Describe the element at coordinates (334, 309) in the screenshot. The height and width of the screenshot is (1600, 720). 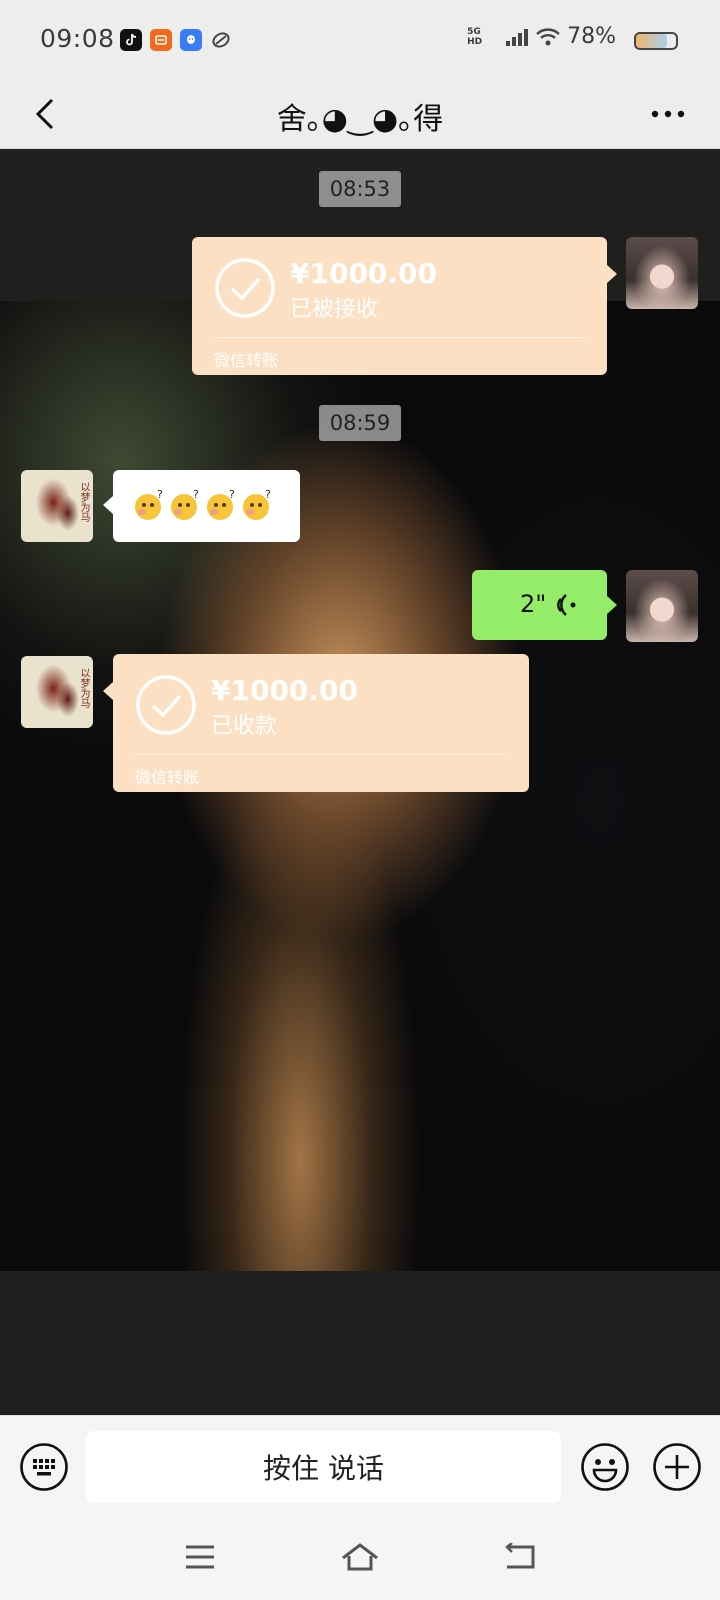
I see `transfer-status: 已被接收` at that location.